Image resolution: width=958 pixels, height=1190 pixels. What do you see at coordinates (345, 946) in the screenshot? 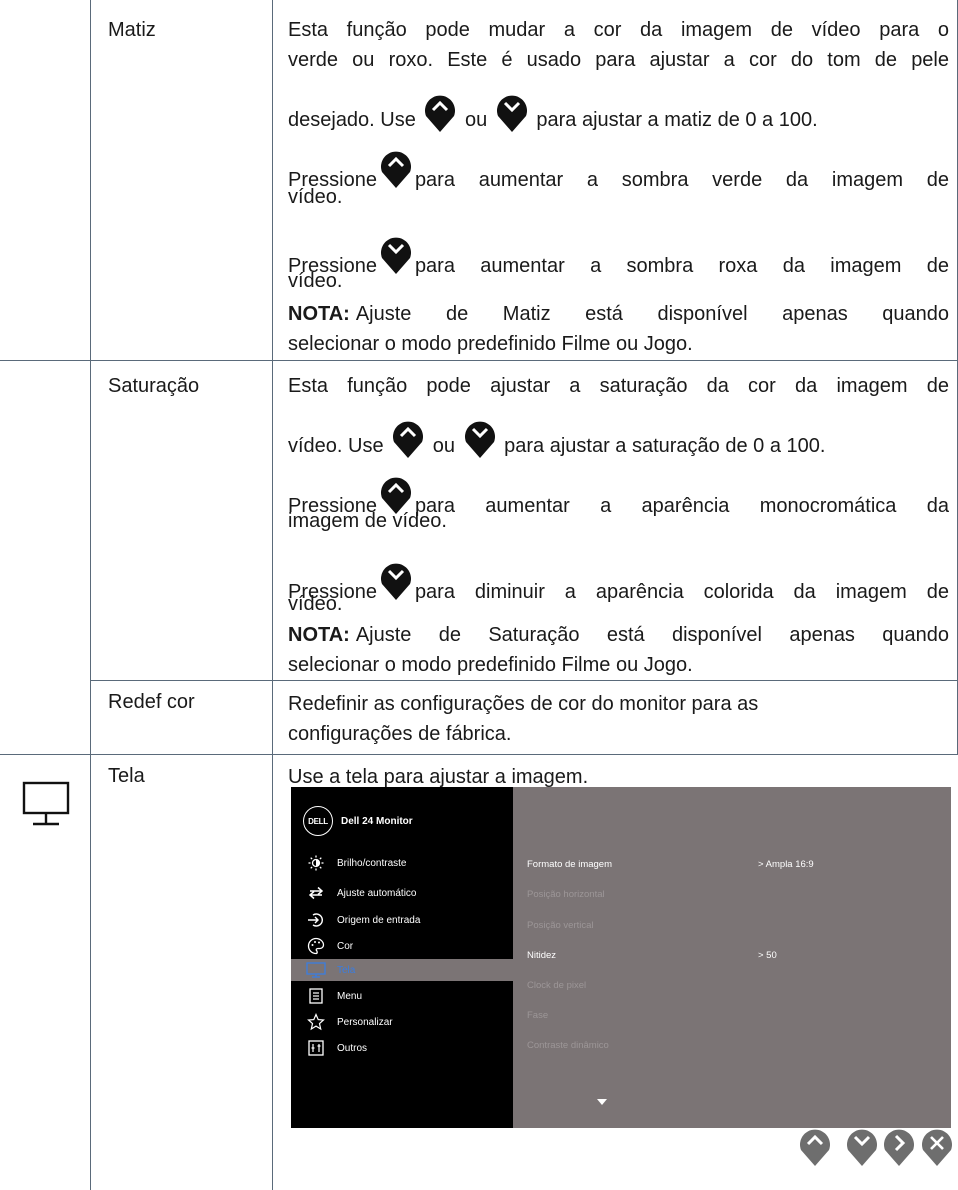
I see `osd-menu-label: Cor` at bounding box center [345, 946].